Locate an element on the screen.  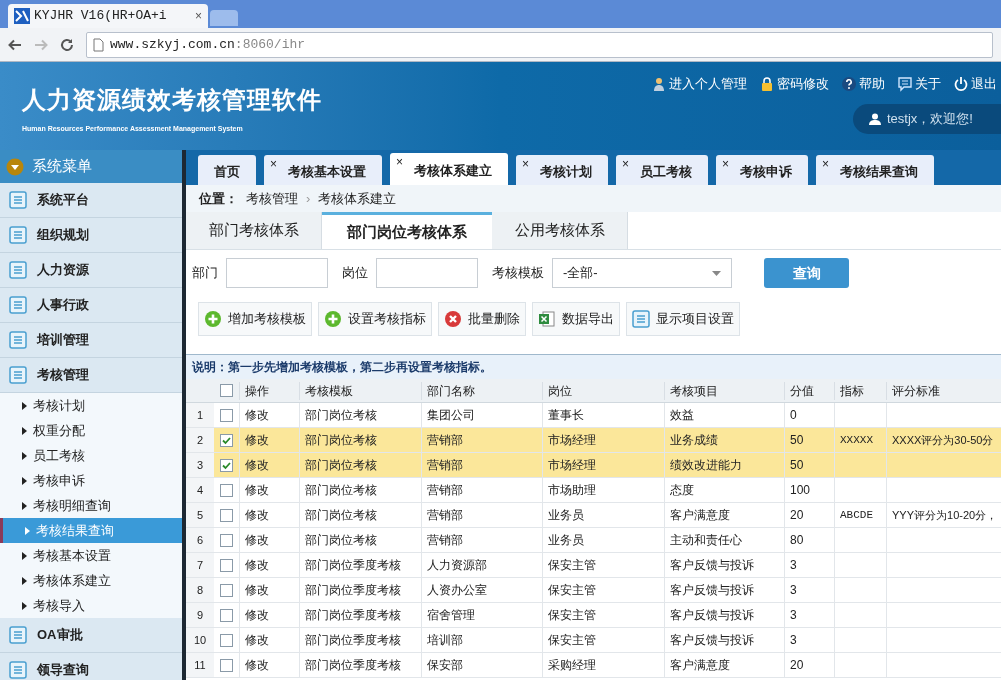
dropdown-icon is located at coordinates (15, 166).